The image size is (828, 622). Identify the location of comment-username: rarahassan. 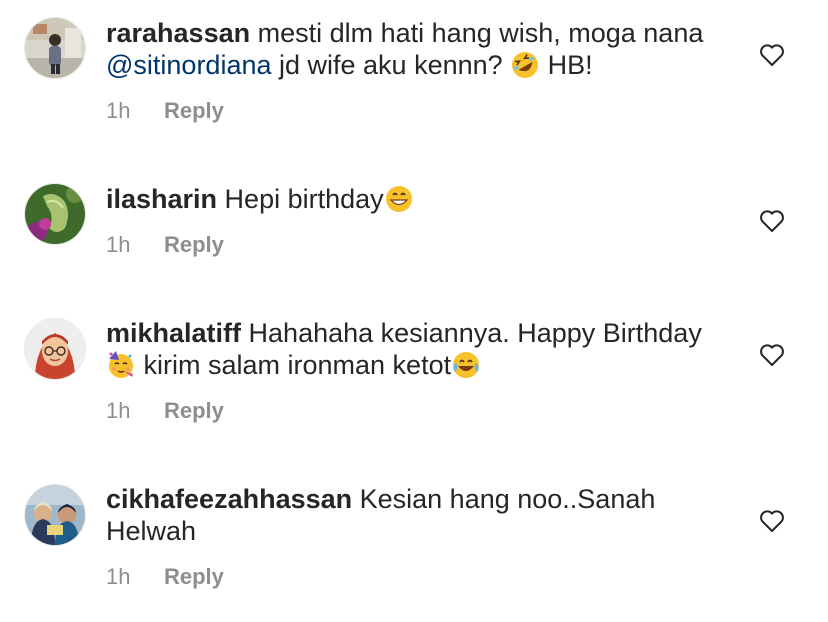
(178, 33).